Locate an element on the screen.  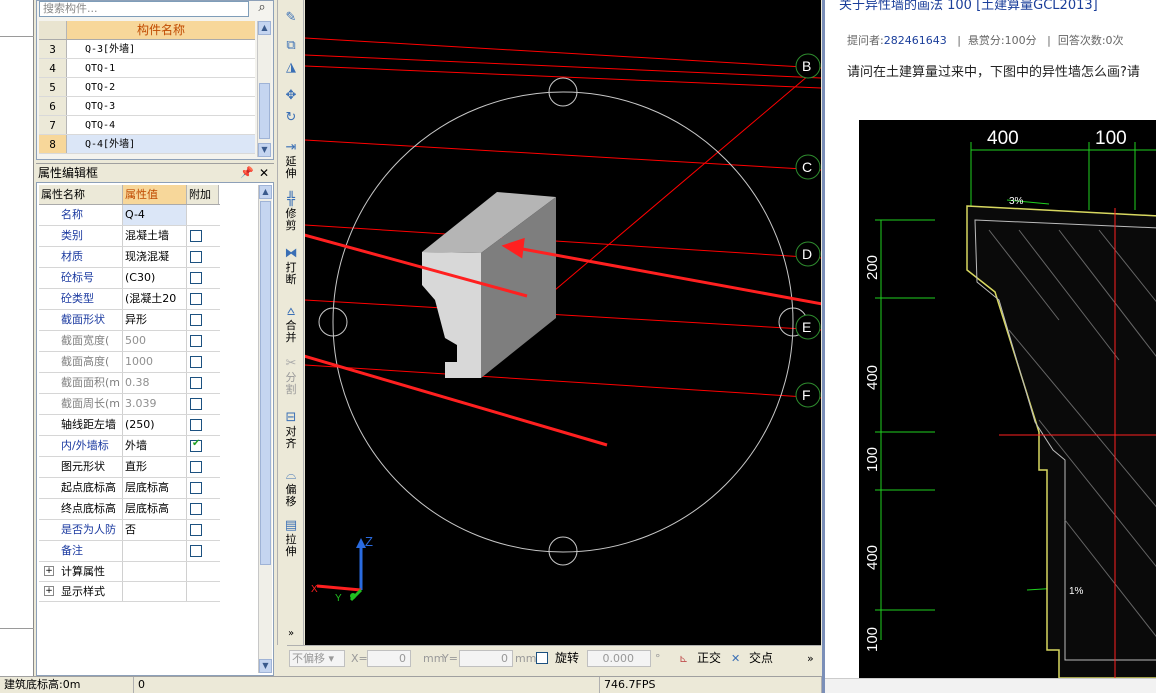
extra-checkbox-checked is located at coordinates (196, 445).